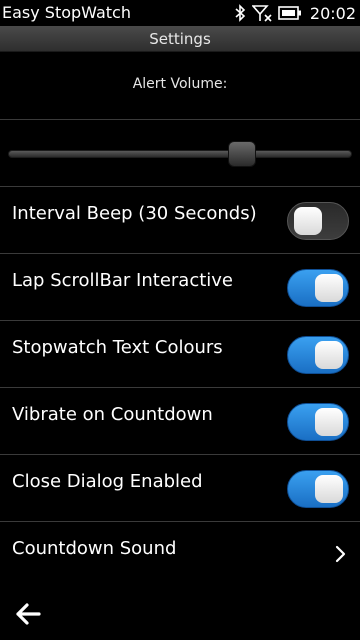 This screenshot has width=360, height=640. What do you see at coordinates (94, 548) in the screenshot?
I see `setting-label: Countdown Sound` at bounding box center [94, 548].